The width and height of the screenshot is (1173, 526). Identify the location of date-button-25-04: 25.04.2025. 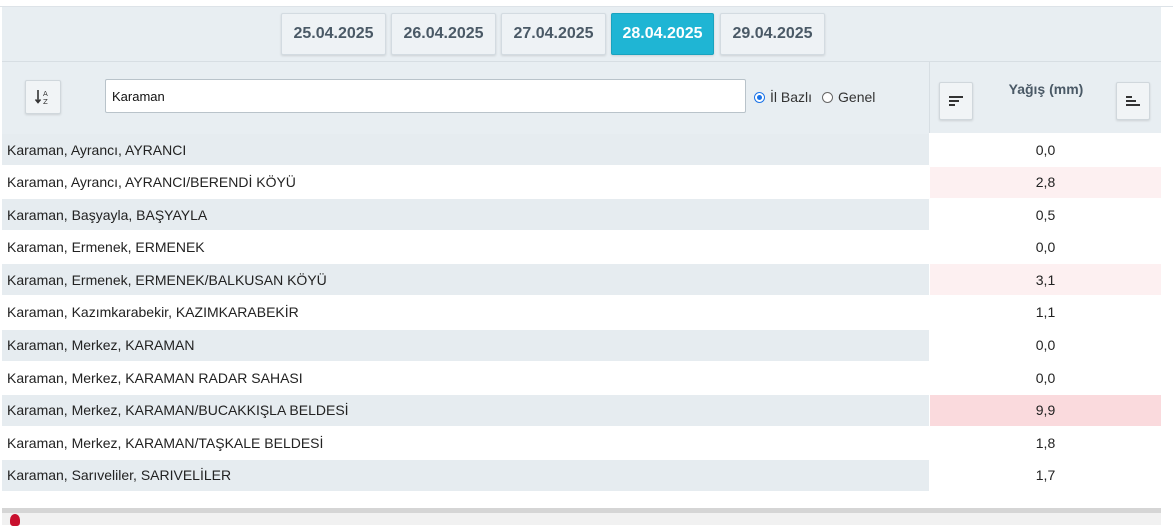
(333, 34).